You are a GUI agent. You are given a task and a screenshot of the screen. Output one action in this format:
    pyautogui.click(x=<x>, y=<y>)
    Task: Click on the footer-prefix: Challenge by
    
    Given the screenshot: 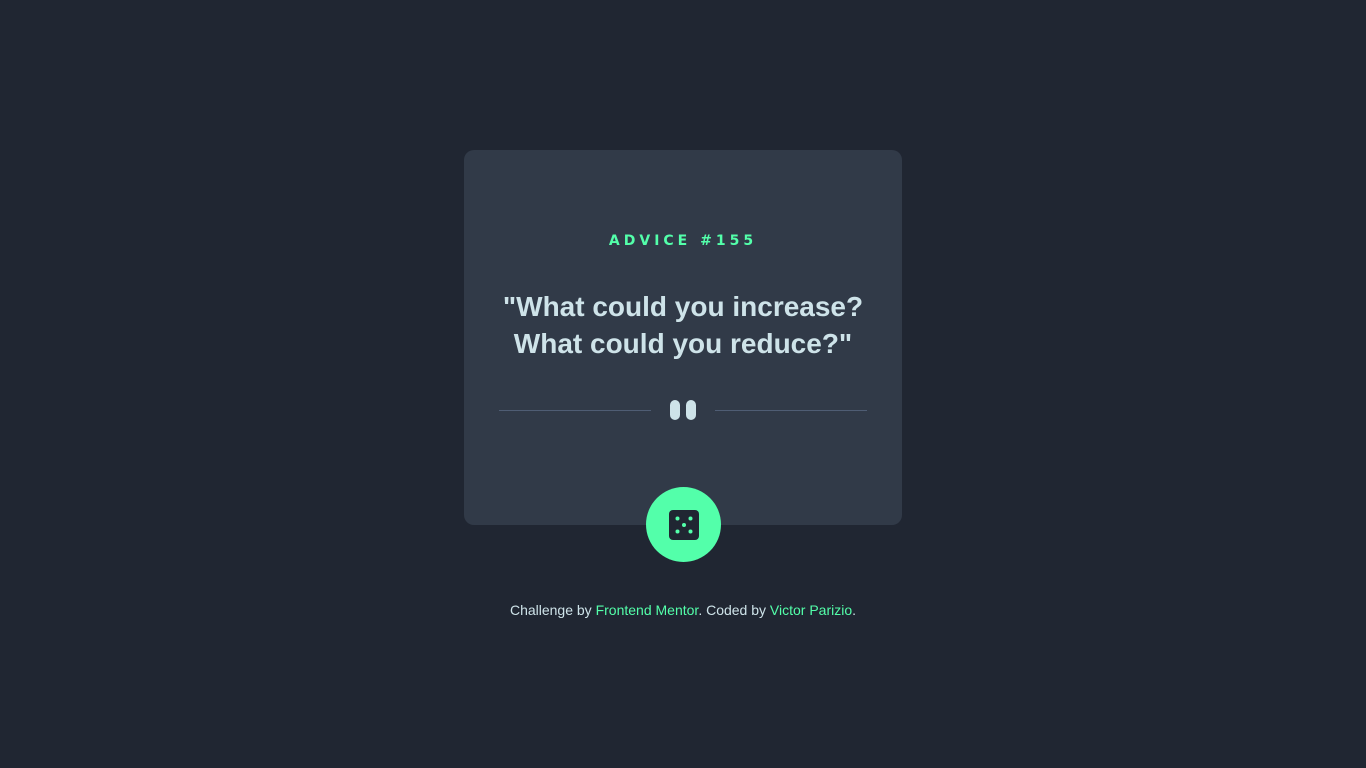 What is the action you would take?
    pyautogui.click(x=552, y=610)
    